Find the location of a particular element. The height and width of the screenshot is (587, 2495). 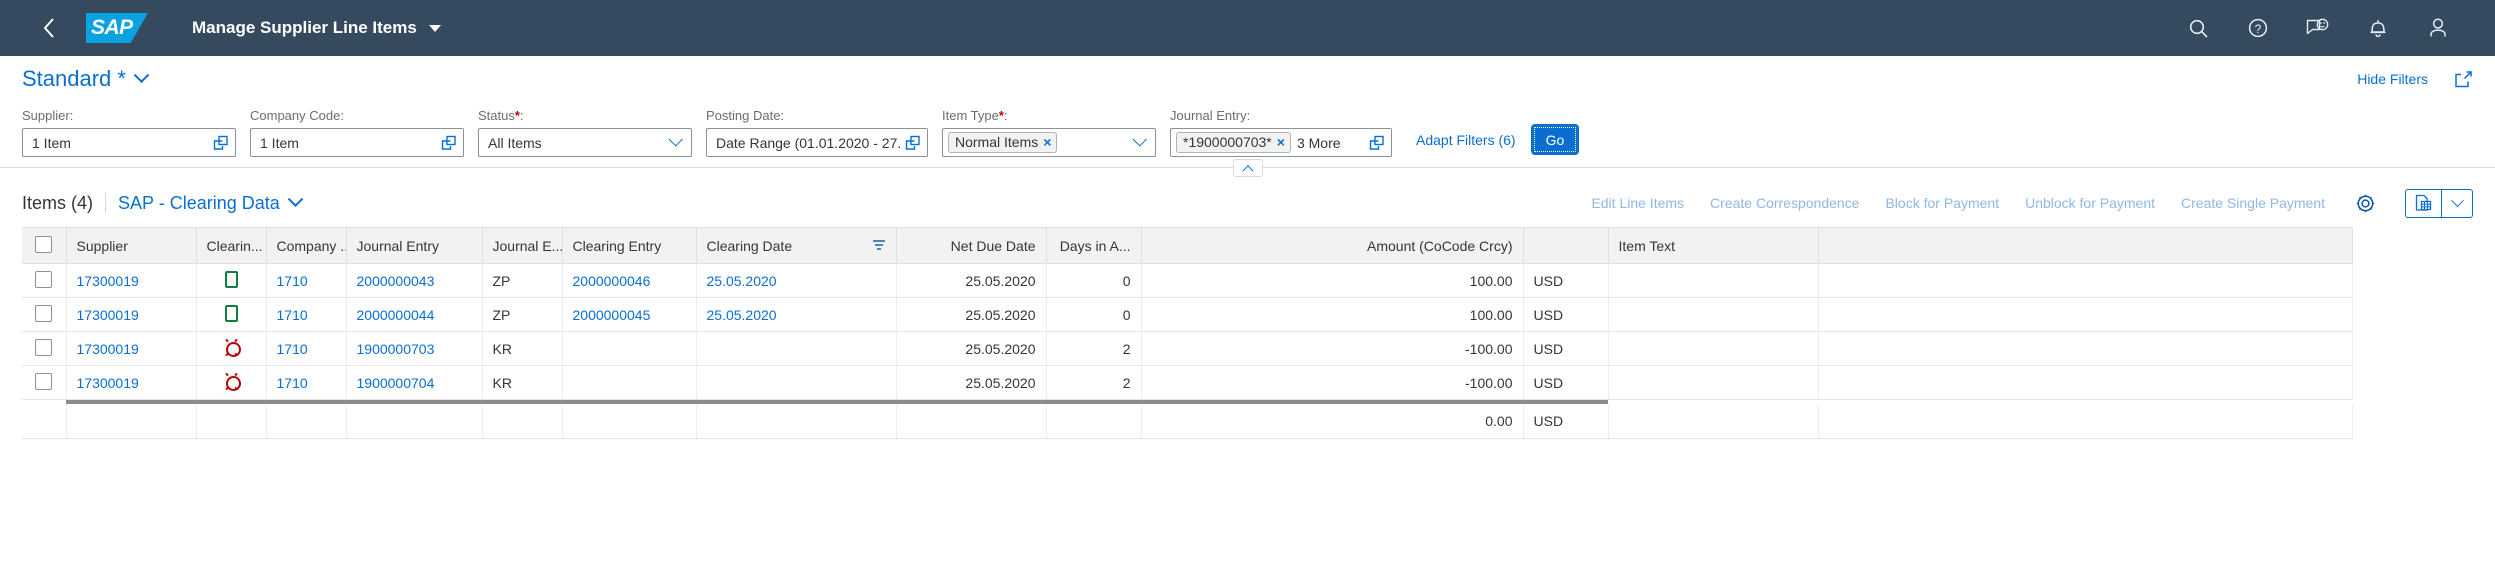

cell-clearing-entry: 2000000045 is located at coordinates (629, 314).